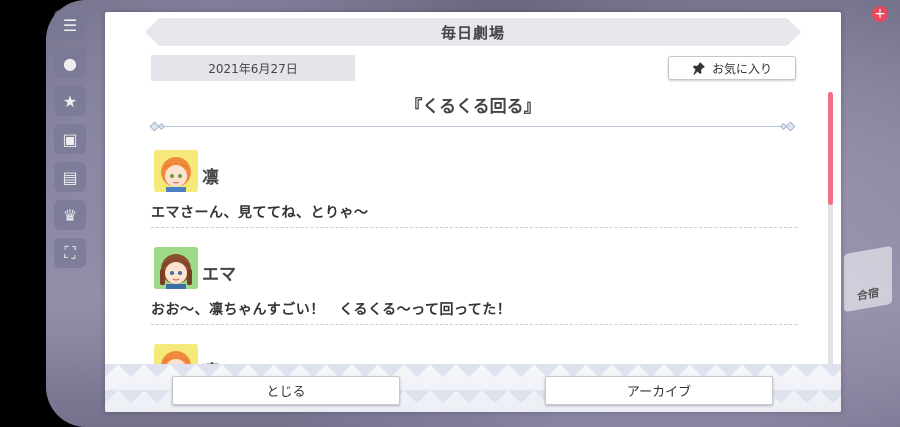 The image size is (900, 427). I want to click on dialog-title: 毎日劇場, so click(472, 32).